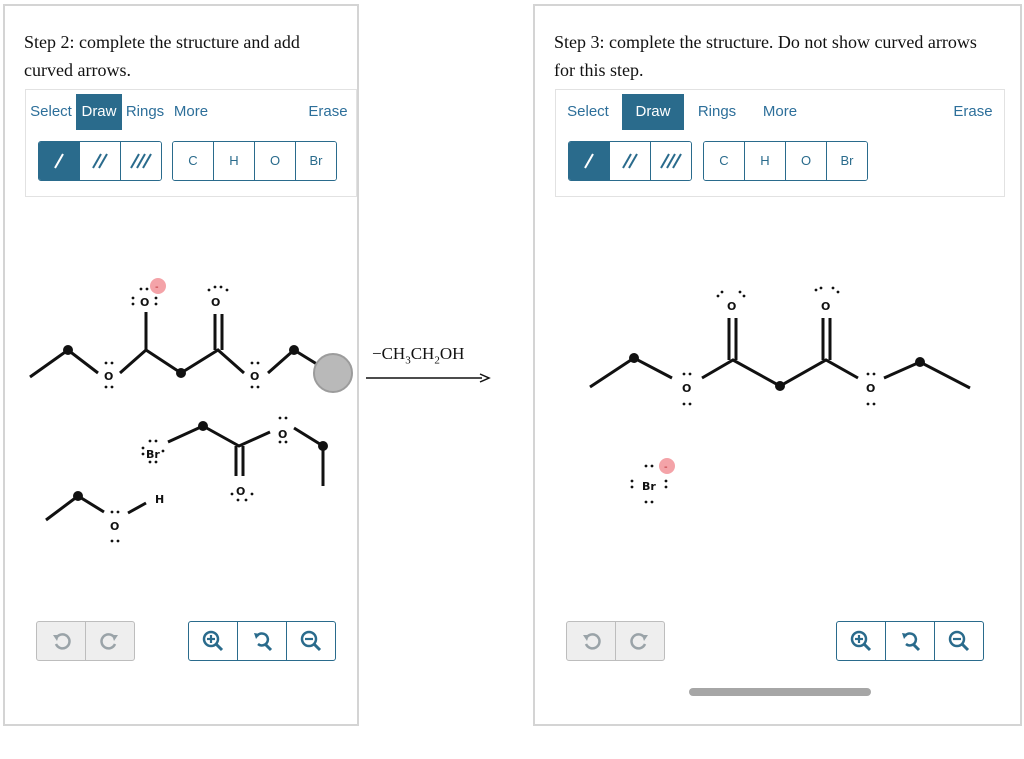 This screenshot has height=759, width=1024. What do you see at coordinates (96, 508) in the screenshot?
I see `step2-ethanol` at bounding box center [96, 508].